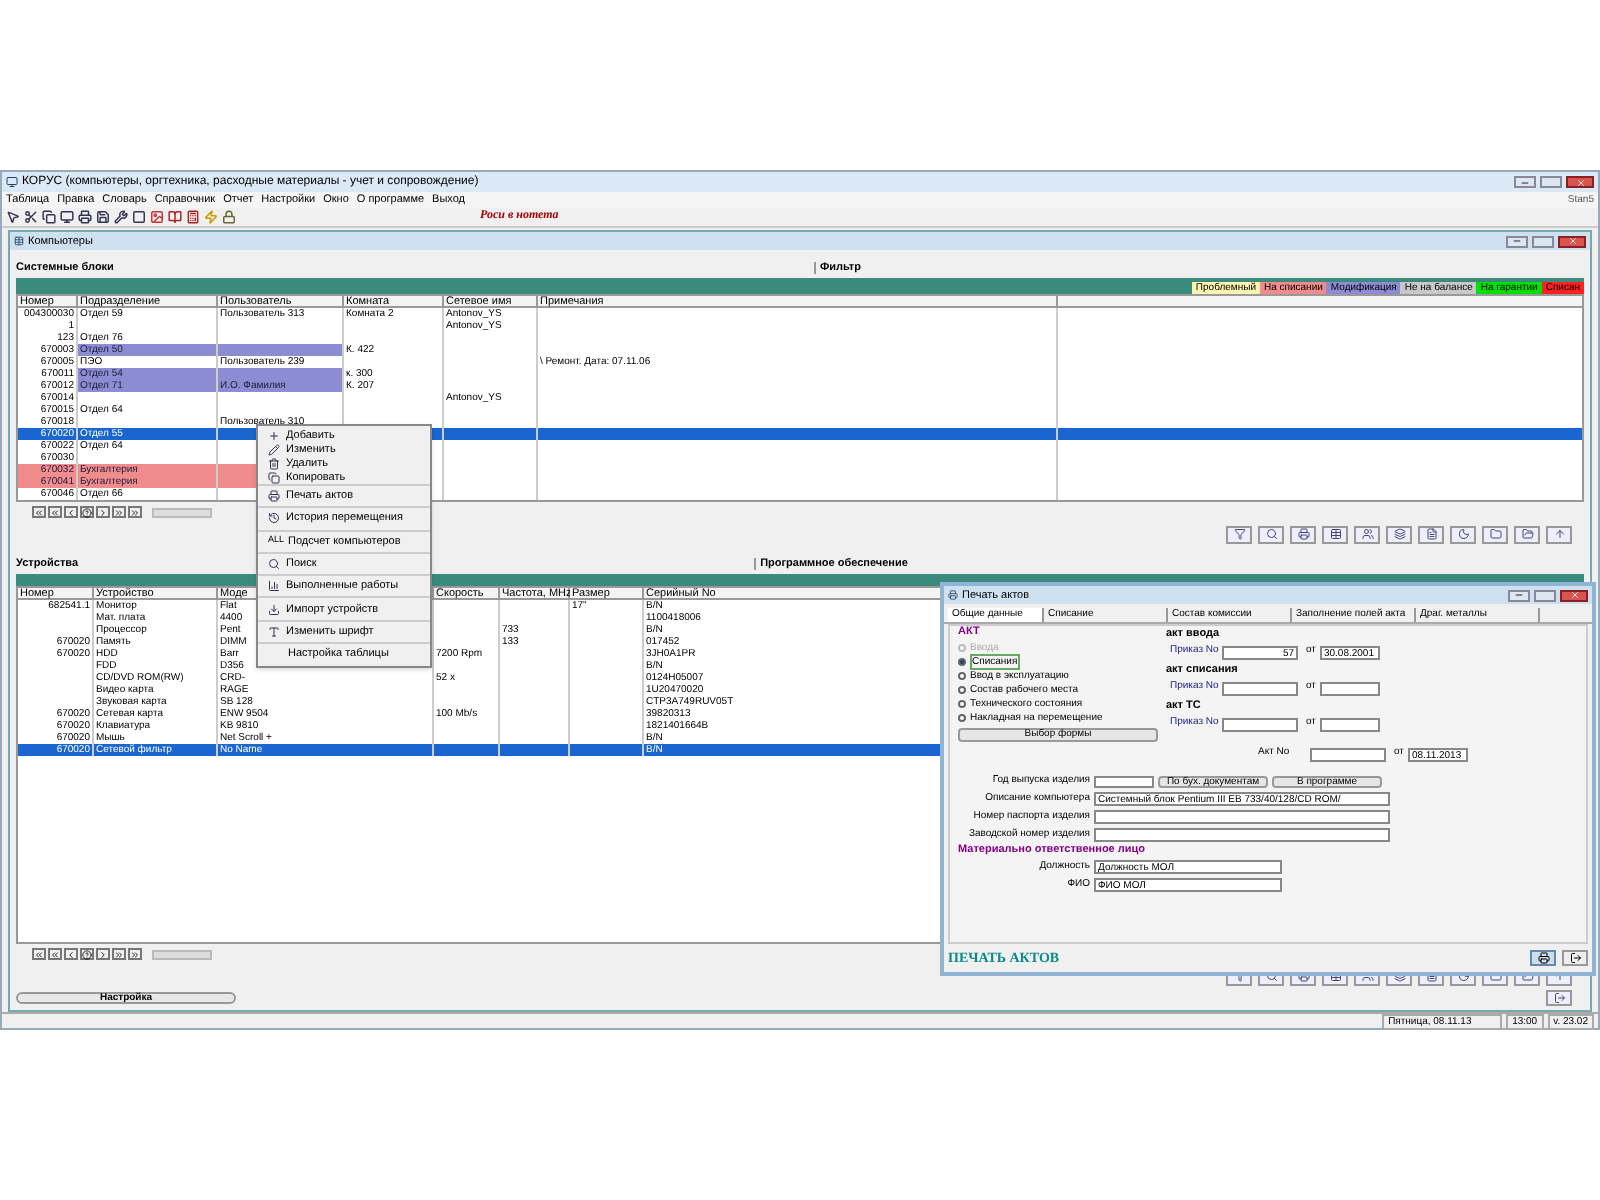  What do you see at coordinates (67, 217) in the screenshot?
I see `monitor-icon` at bounding box center [67, 217].